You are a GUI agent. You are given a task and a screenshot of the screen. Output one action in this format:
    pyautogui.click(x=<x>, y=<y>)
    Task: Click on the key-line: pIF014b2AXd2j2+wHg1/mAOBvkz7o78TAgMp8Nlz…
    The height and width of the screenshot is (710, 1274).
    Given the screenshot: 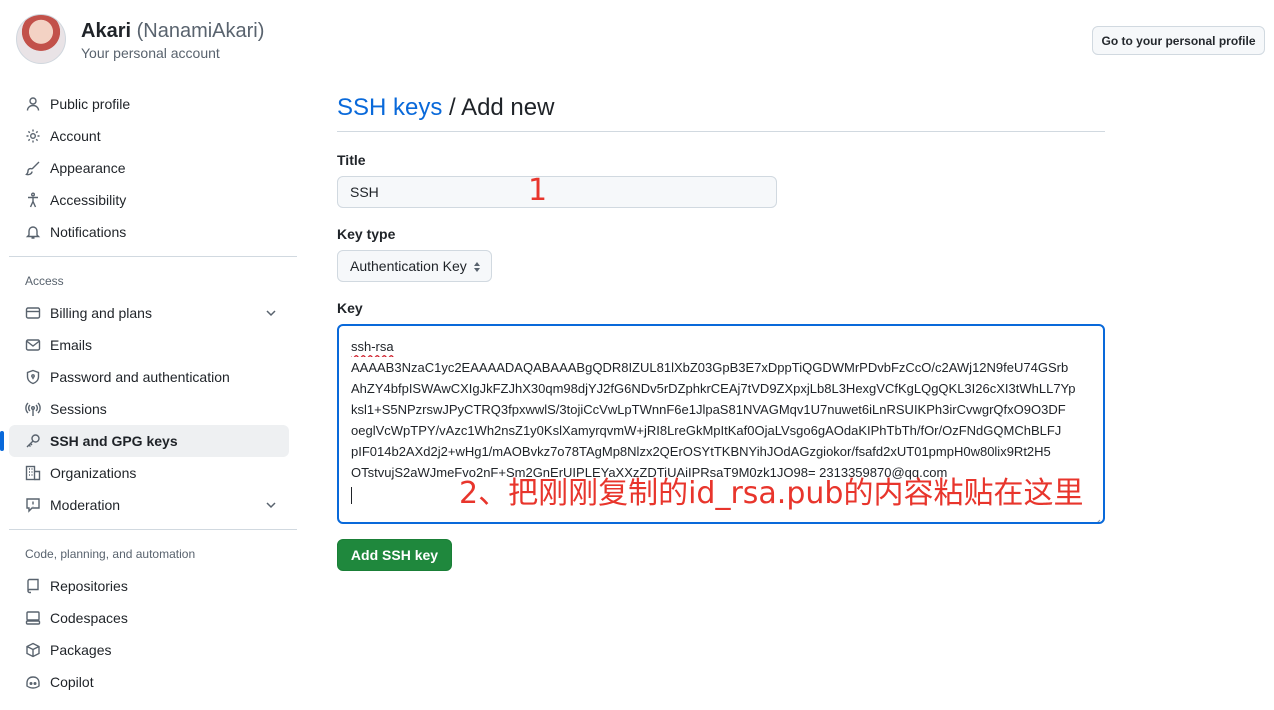 What is the action you would take?
    pyautogui.click(x=701, y=451)
    